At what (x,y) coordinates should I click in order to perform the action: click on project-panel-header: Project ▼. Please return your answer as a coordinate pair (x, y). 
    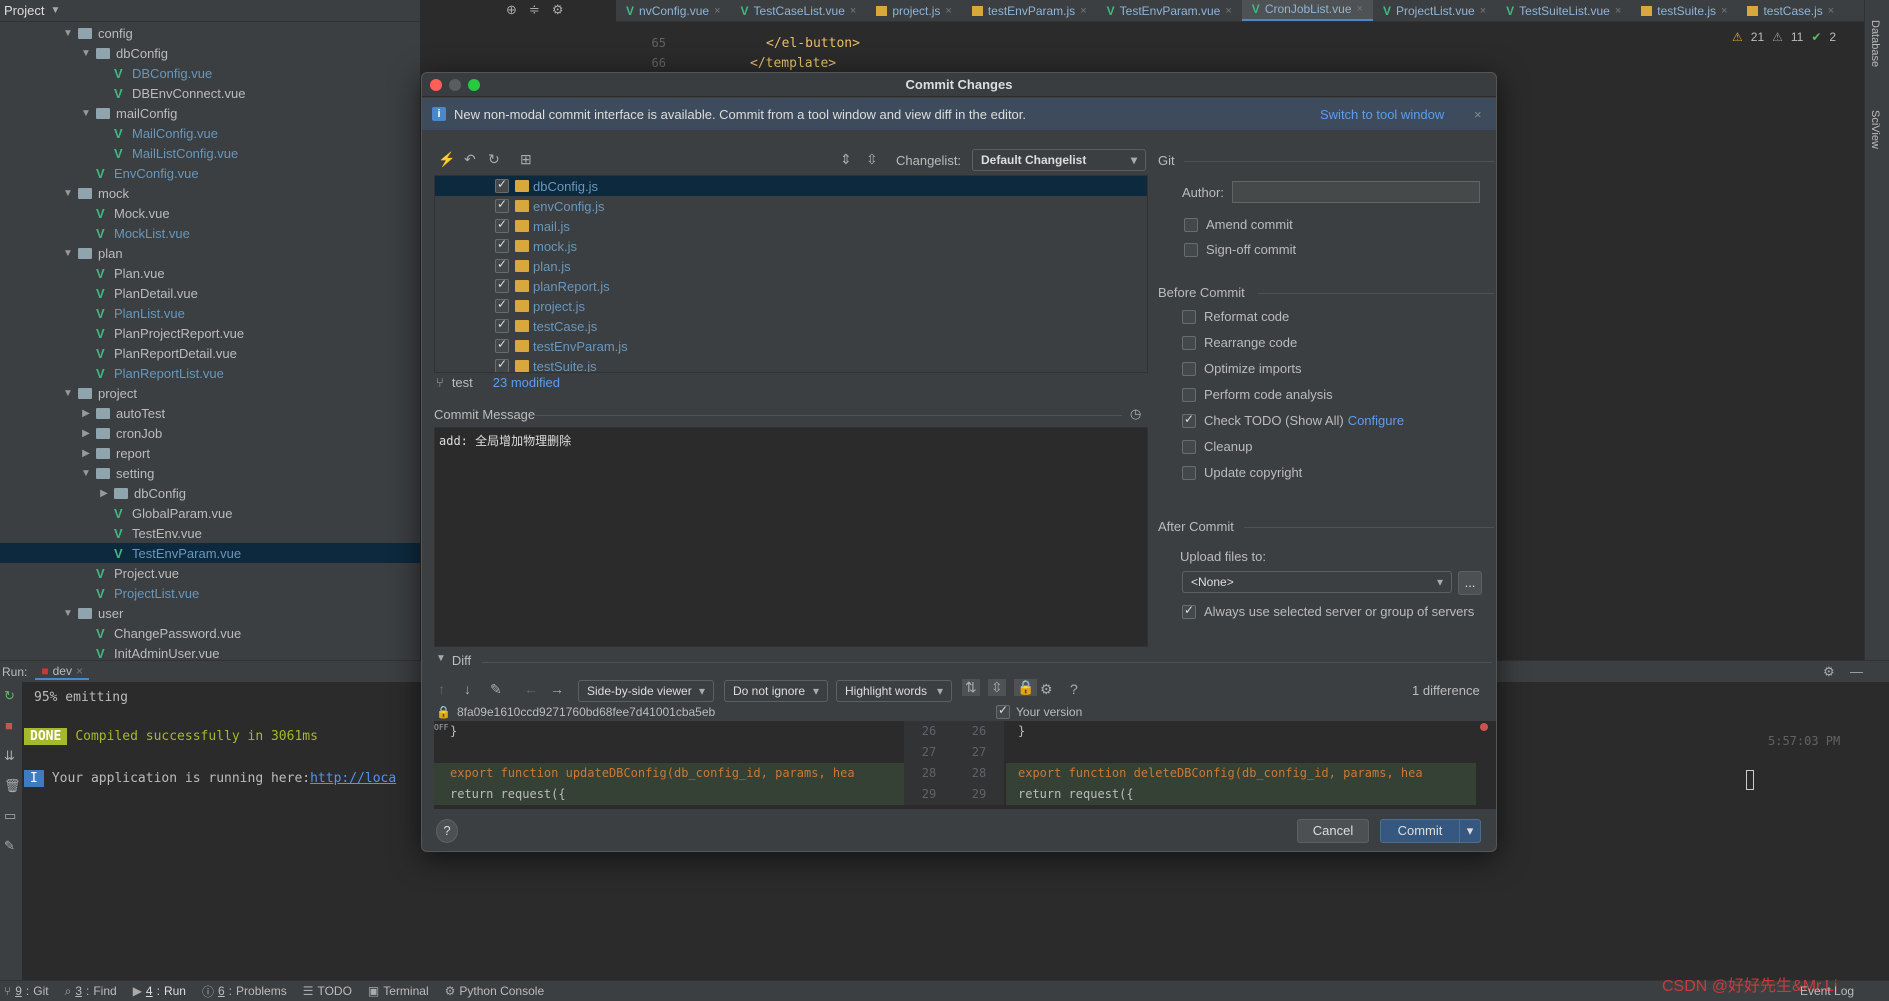
    Looking at the image, I should click on (210, 11).